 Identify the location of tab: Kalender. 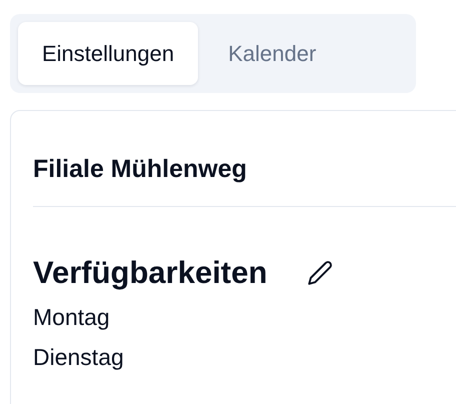
(272, 53).